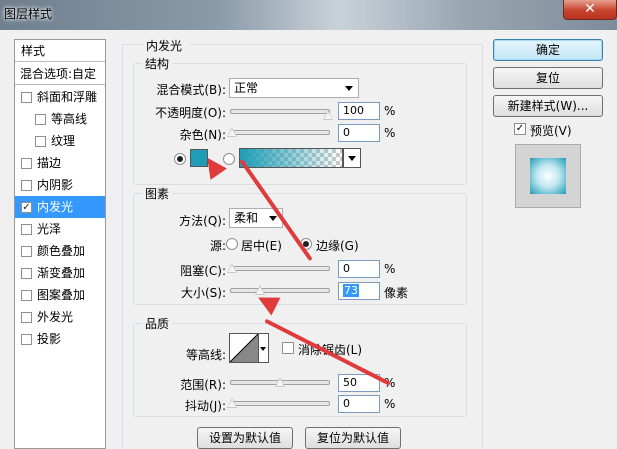 The width and height of the screenshot is (617, 449). I want to click on quality-legend: 品质, so click(157, 324).